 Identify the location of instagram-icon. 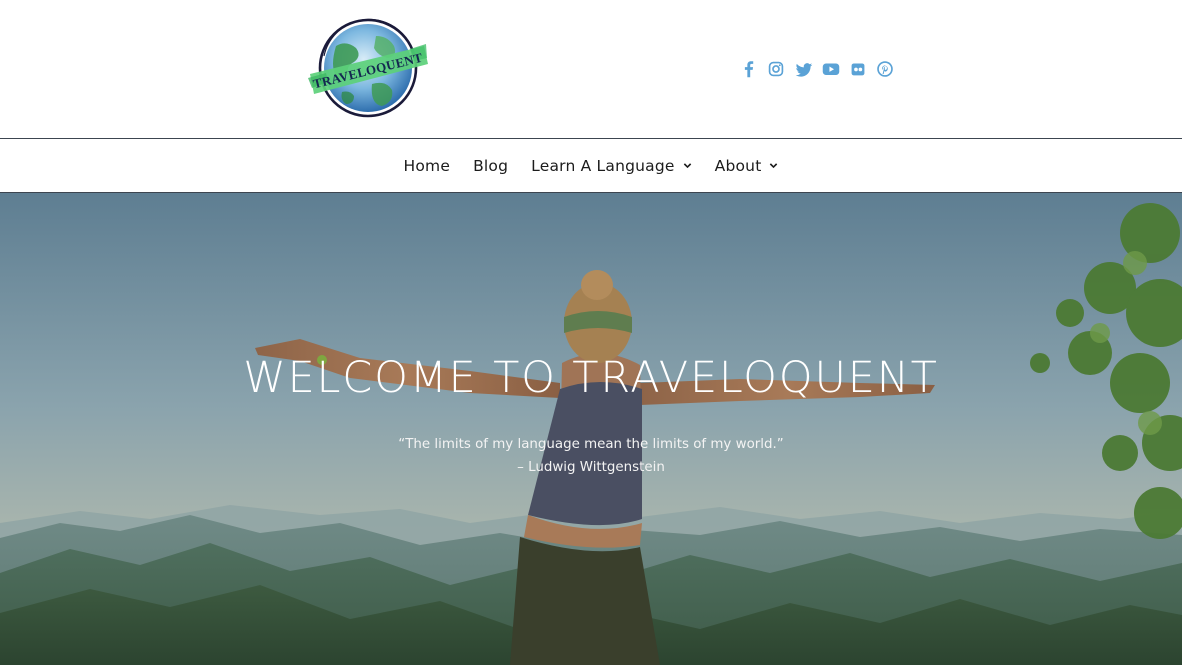
(776, 69).